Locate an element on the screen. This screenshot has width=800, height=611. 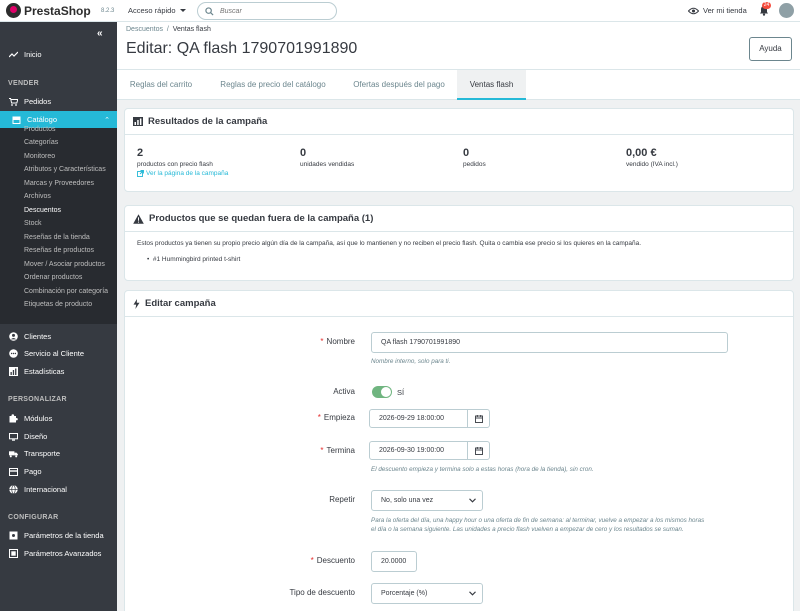
sidebar-subitem: Marcas y Proveedores is located at coordinates (59, 183).